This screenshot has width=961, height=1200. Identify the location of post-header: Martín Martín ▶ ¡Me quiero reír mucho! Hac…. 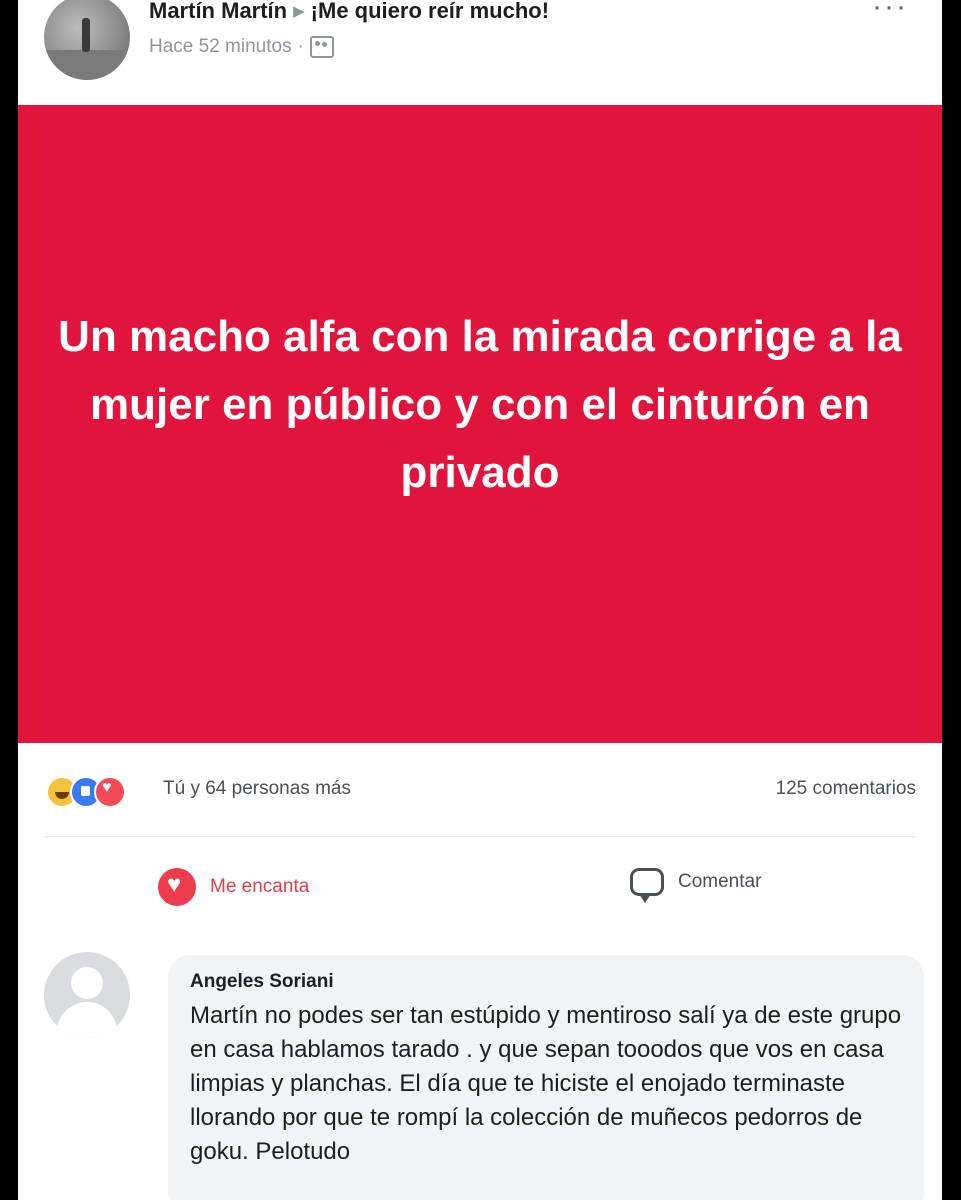
(480, 52).